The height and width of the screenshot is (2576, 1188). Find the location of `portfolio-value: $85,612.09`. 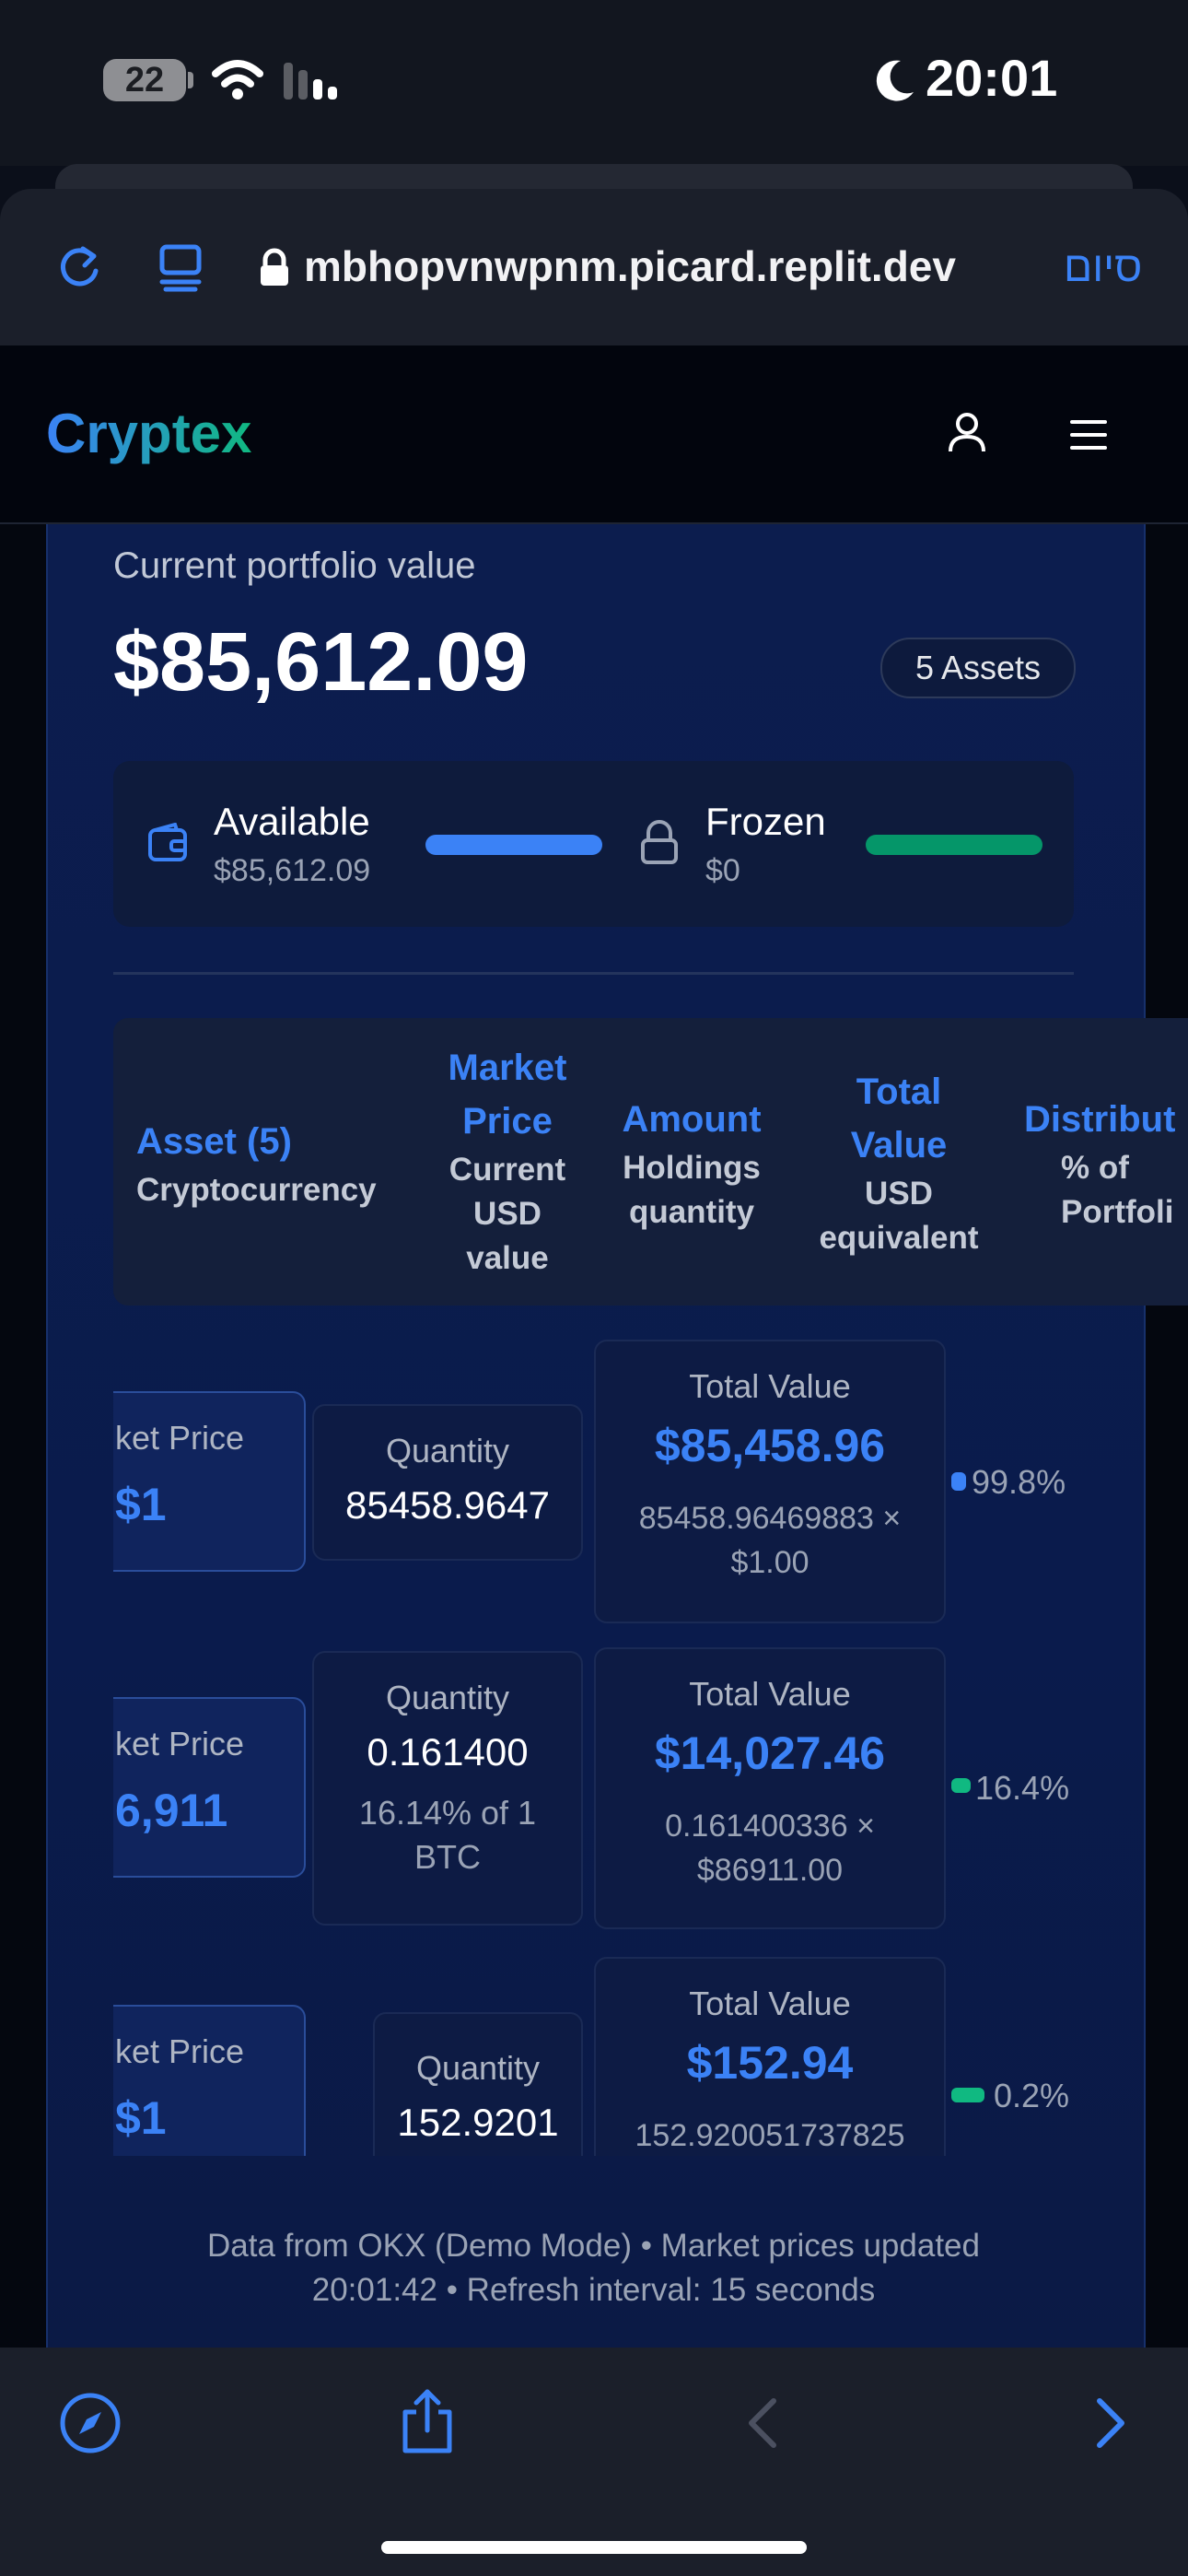

portfolio-value: $85,612.09 is located at coordinates (321, 662).